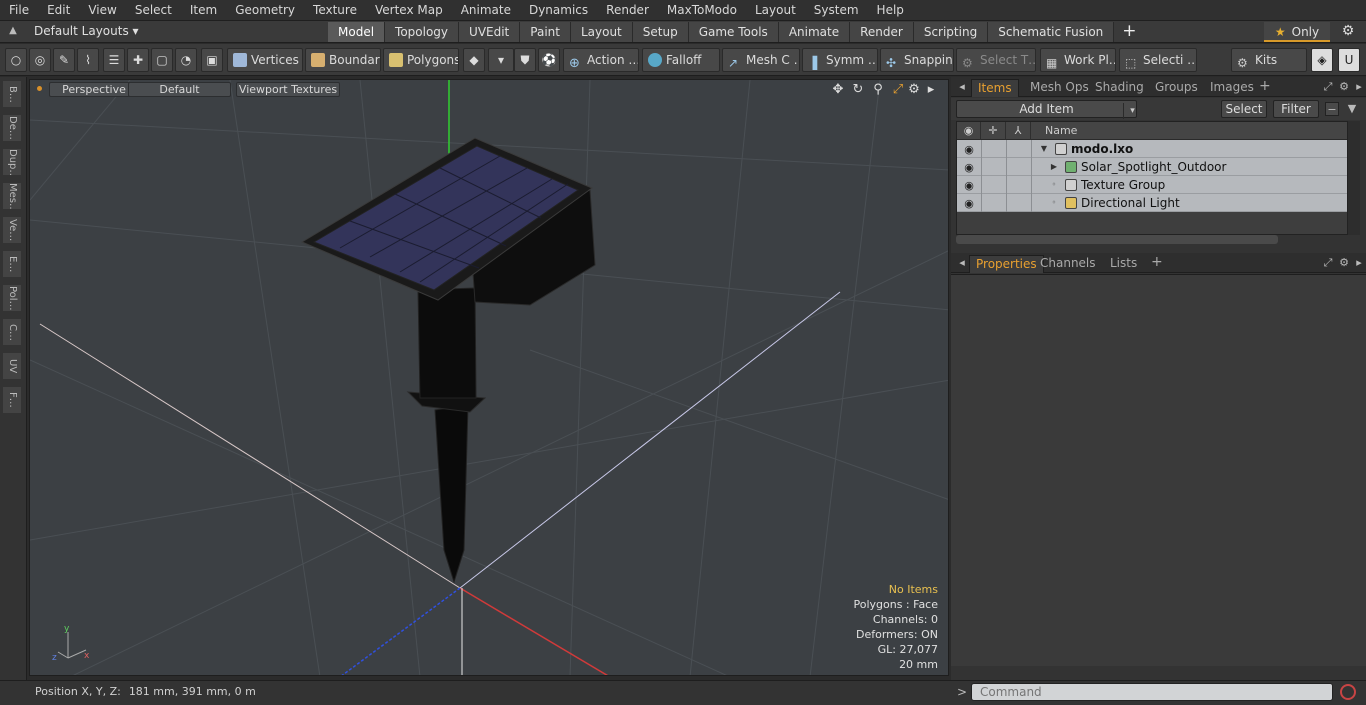 The height and width of the screenshot is (705, 1366). I want to click on properties-gear-icon: ⚙, so click(1344, 263).